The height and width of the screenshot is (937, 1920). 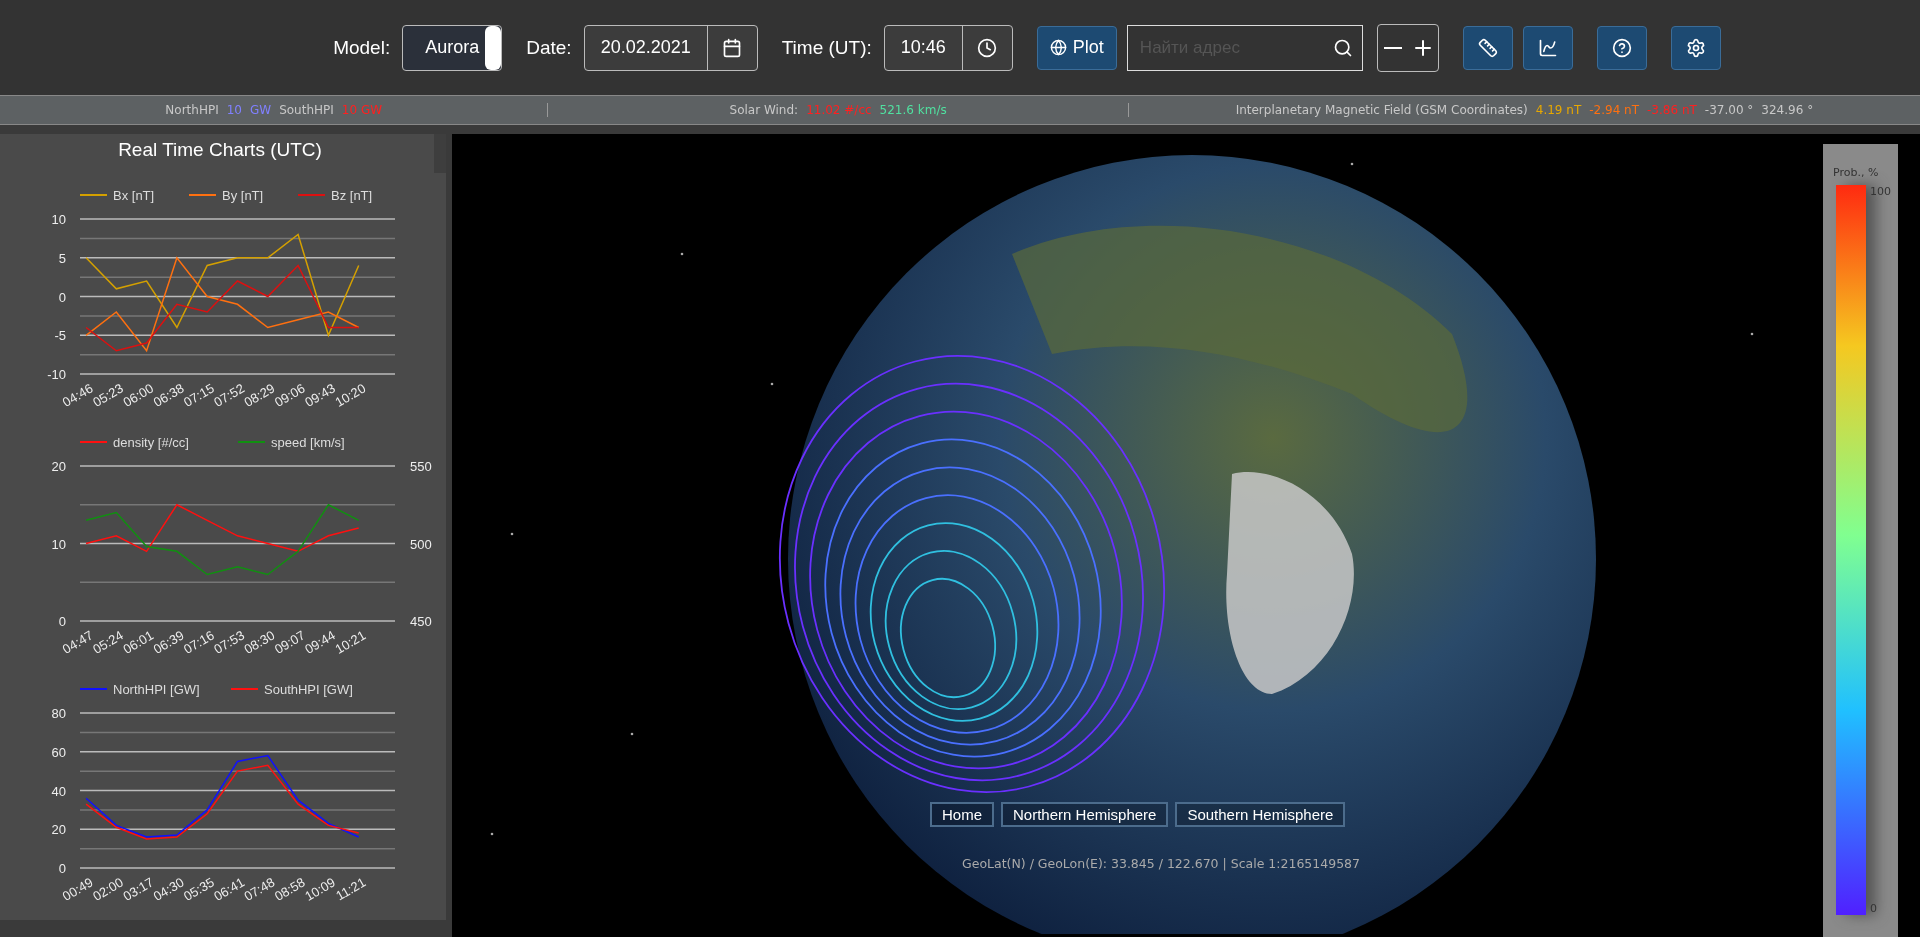 What do you see at coordinates (261, 110) in the screenshot?
I see `status-text: GW` at bounding box center [261, 110].